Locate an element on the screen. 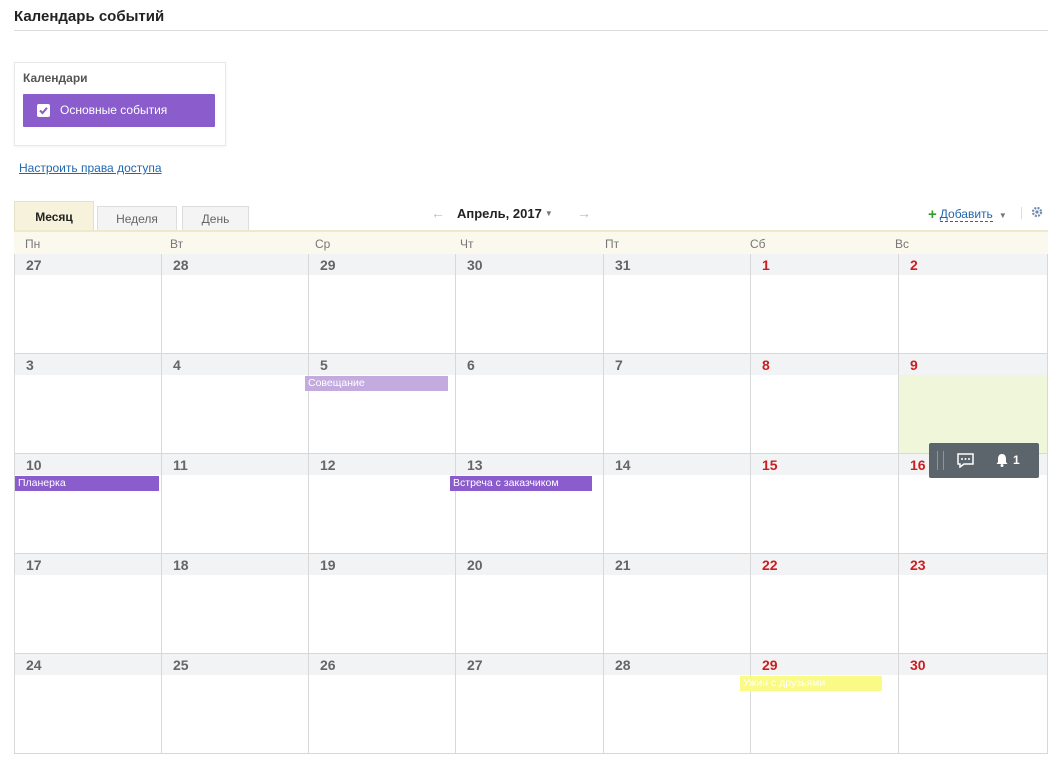 The height and width of the screenshot is (765, 1060). day-cell: 21 is located at coordinates (676, 604).